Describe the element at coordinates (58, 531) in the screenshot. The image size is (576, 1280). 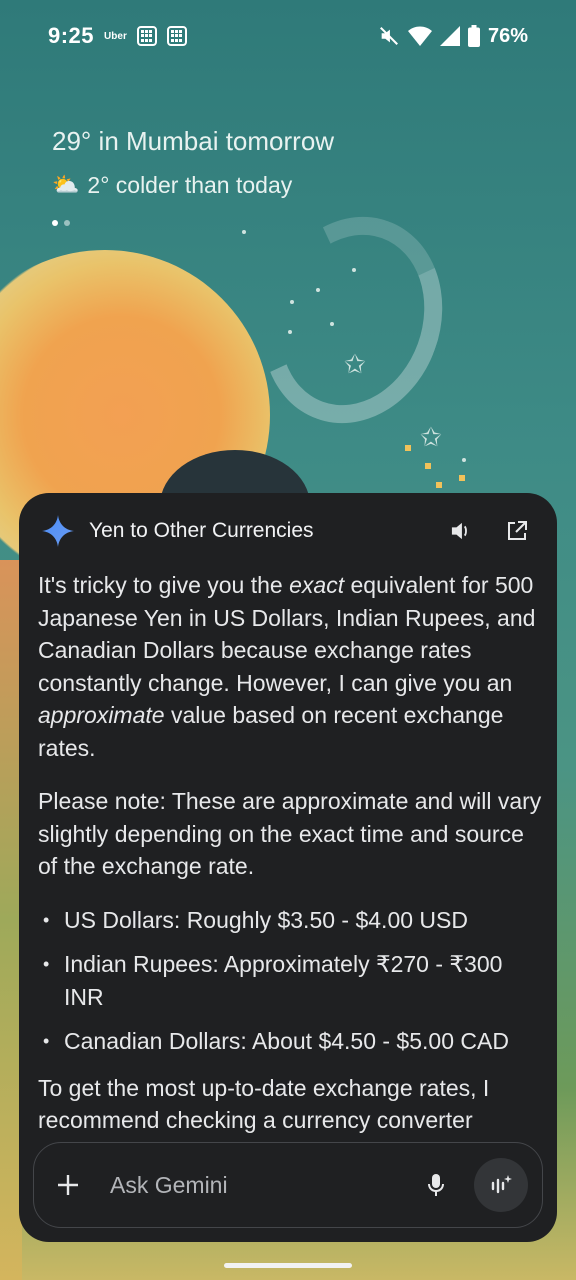
I see `gemini-spark-icon` at that location.